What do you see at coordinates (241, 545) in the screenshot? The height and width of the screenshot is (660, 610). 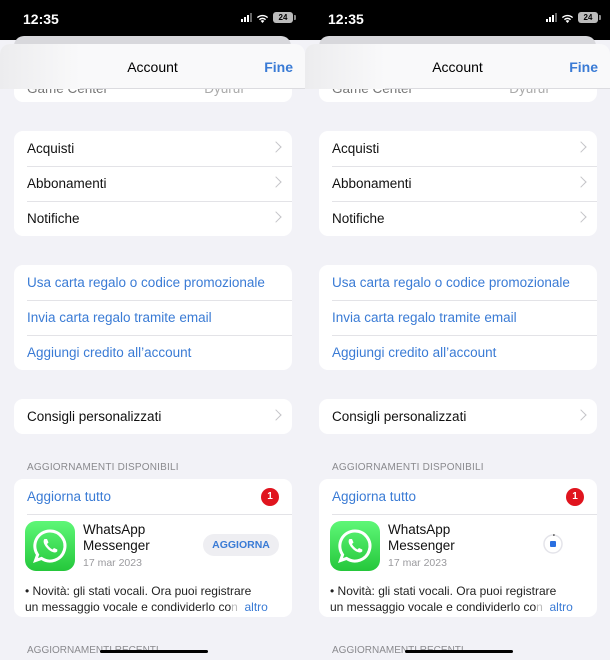 I see `update-app-button: AGGIORNA` at bounding box center [241, 545].